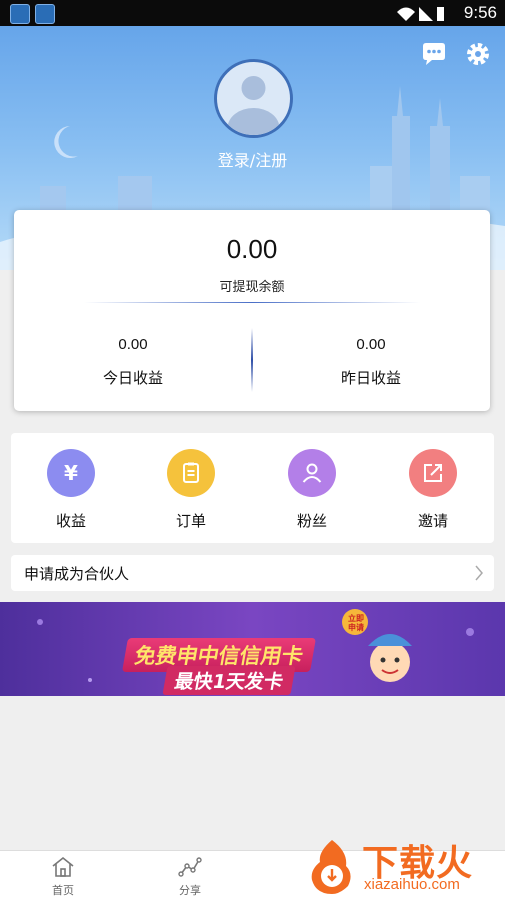 This screenshot has width=505, height=899. I want to click on chevron-right-icon, so click(479, 573).